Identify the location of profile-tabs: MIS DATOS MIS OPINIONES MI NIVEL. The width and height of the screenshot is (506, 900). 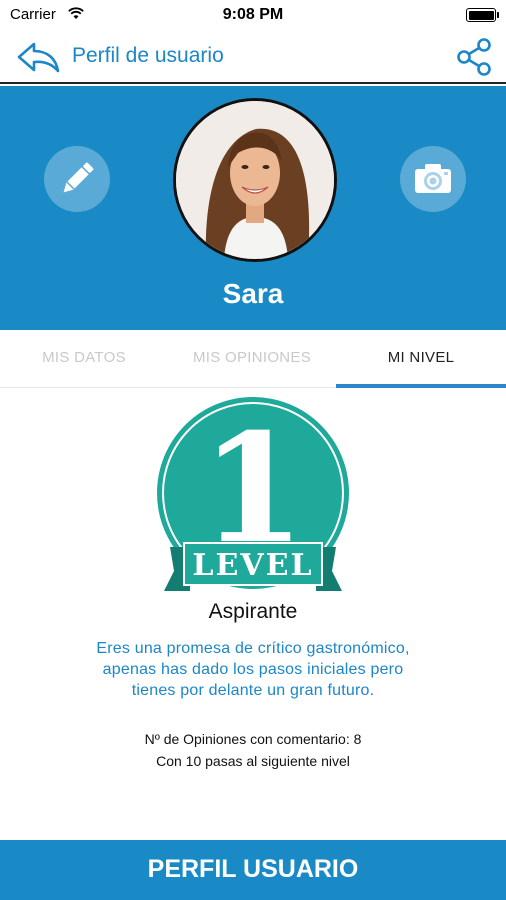
(253, 359).